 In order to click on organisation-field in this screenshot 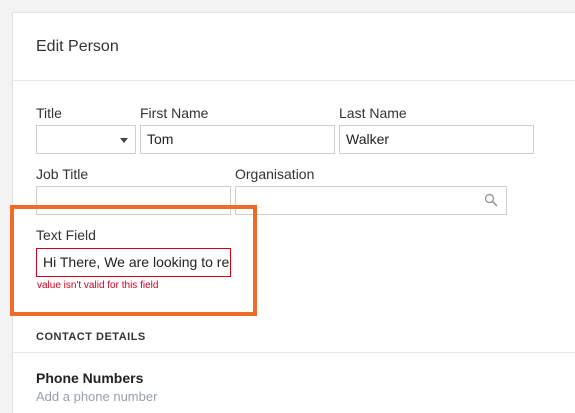, I will do `click(371, 200)`.